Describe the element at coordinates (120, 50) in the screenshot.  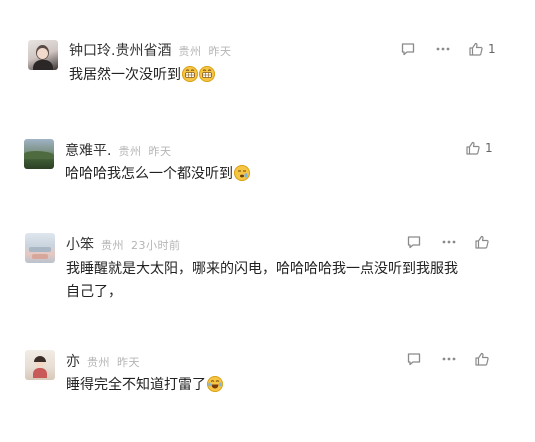
I see `username: 钟口玲.贵州省酒` at that location.